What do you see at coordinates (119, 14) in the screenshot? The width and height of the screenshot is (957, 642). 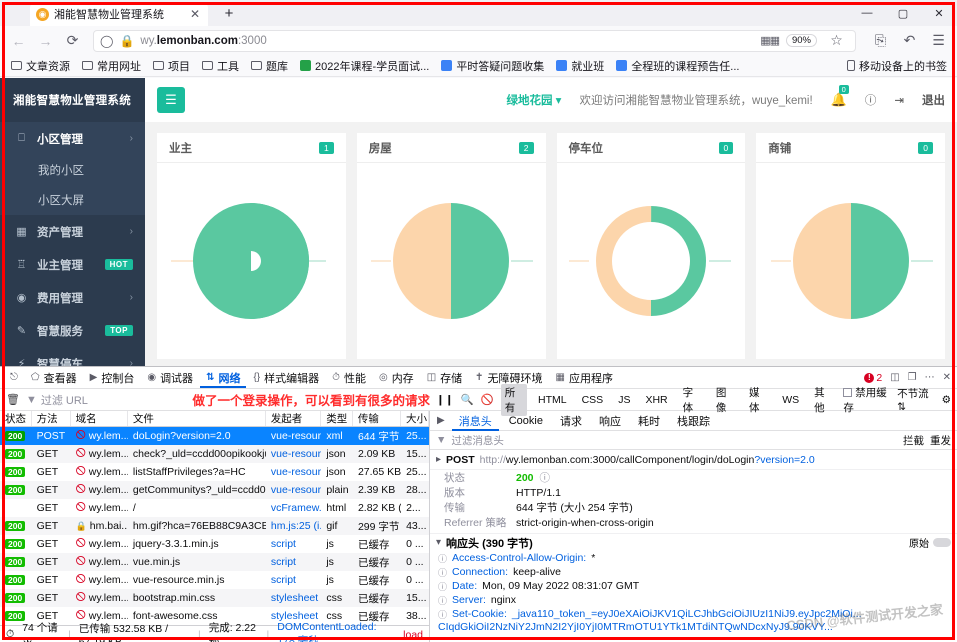 I see `browser-tab: ◉ 湘能智慧物业管理系统 ✕` at bounding box center [119, 14].